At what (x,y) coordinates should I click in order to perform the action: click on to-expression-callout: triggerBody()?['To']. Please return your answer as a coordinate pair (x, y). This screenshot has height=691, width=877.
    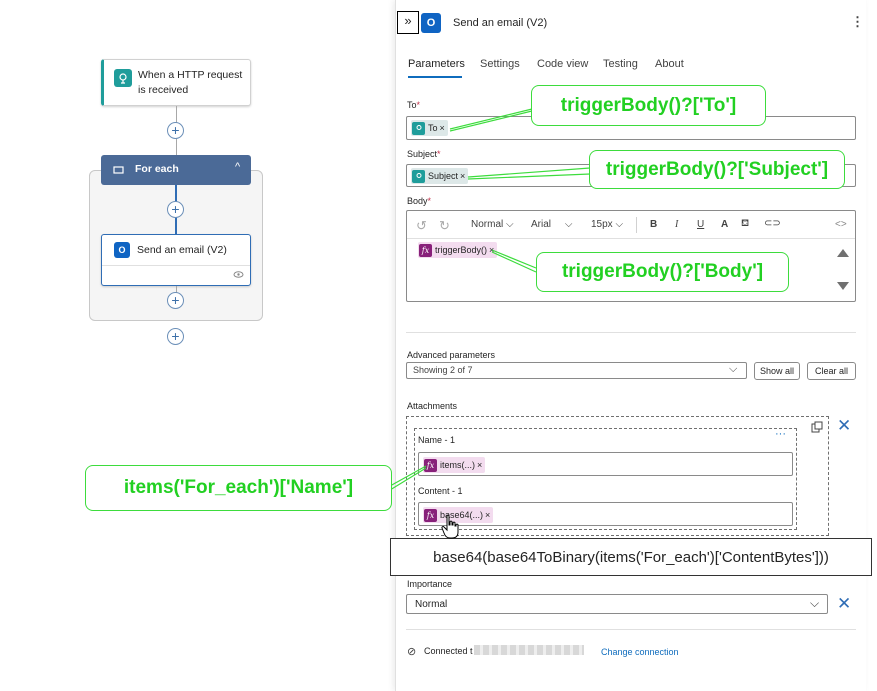
    Looking at the image, I should click on (648, 105).